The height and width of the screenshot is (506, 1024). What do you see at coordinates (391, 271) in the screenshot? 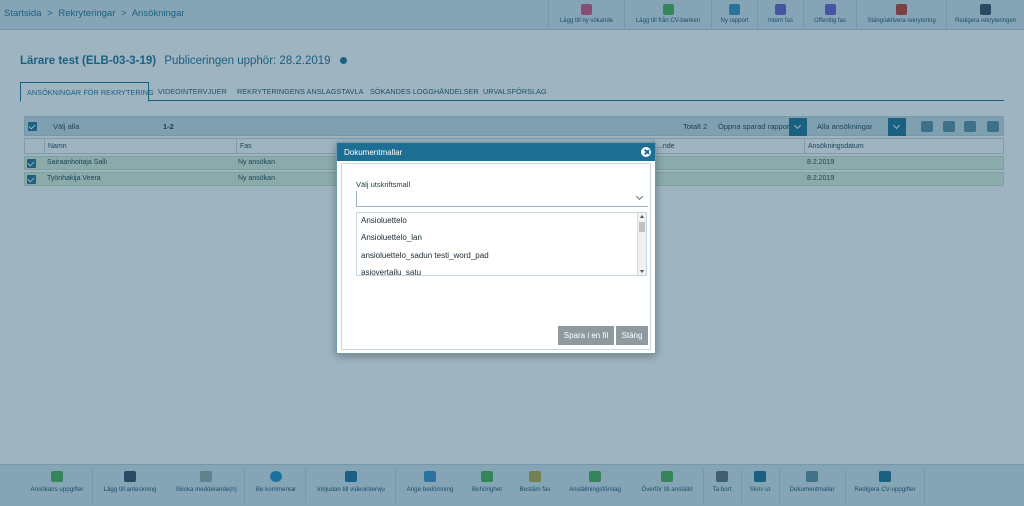
I see `template-option: asiovertailu_satu` at bounding box center [391, 271].